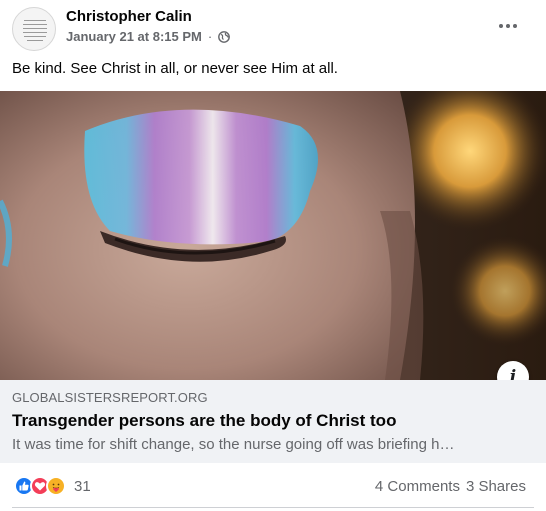 The height and width of the screenshot is (511, 546). Describe the element at coordinates (129, 16) in the screenshot. I see `author-name: Christopher Calin` at that location.